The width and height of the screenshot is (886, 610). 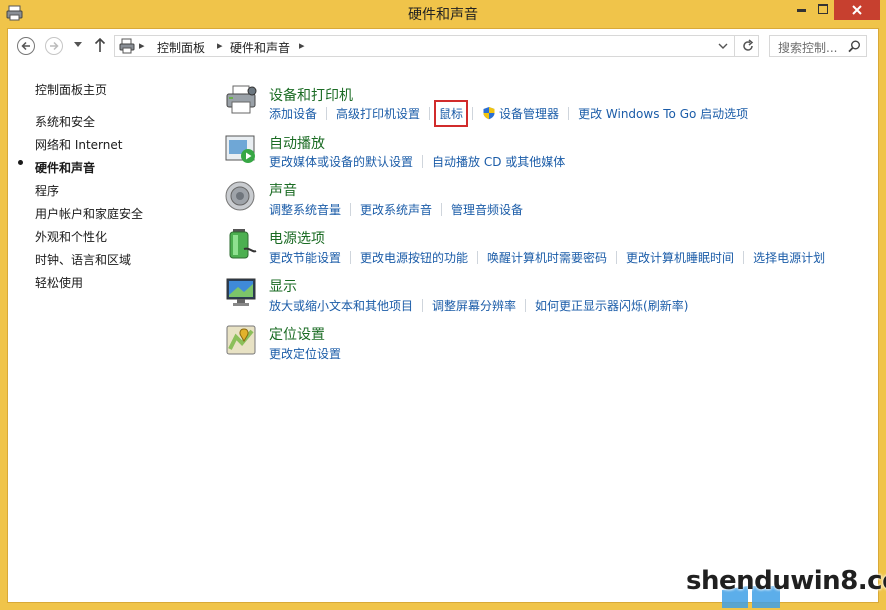 I want to click on location-icon, so click(x=241, y=340).